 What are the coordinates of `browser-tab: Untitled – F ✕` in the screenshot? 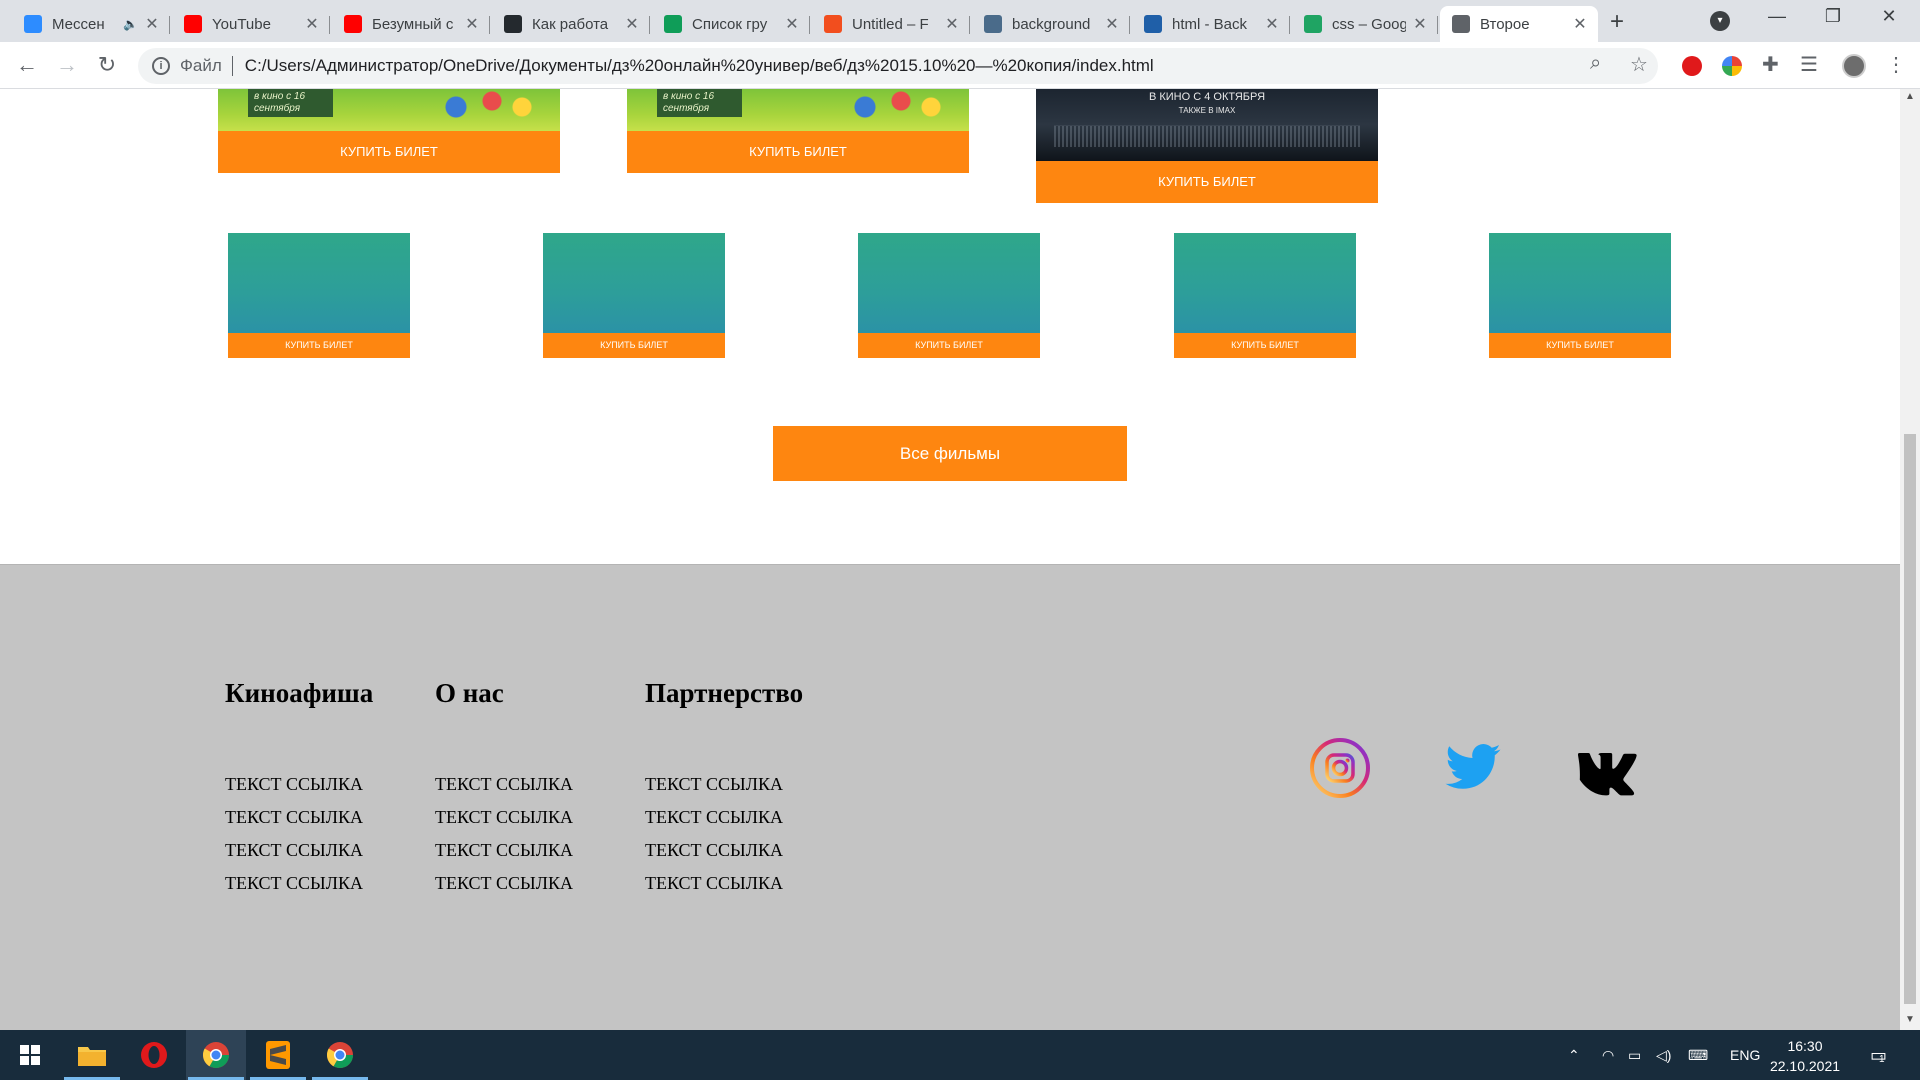 It's located at (891, 24).